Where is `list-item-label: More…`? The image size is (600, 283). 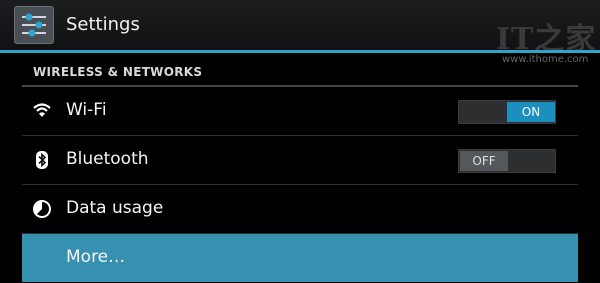
list-item-label: More… is located at coordinates (96, 257).